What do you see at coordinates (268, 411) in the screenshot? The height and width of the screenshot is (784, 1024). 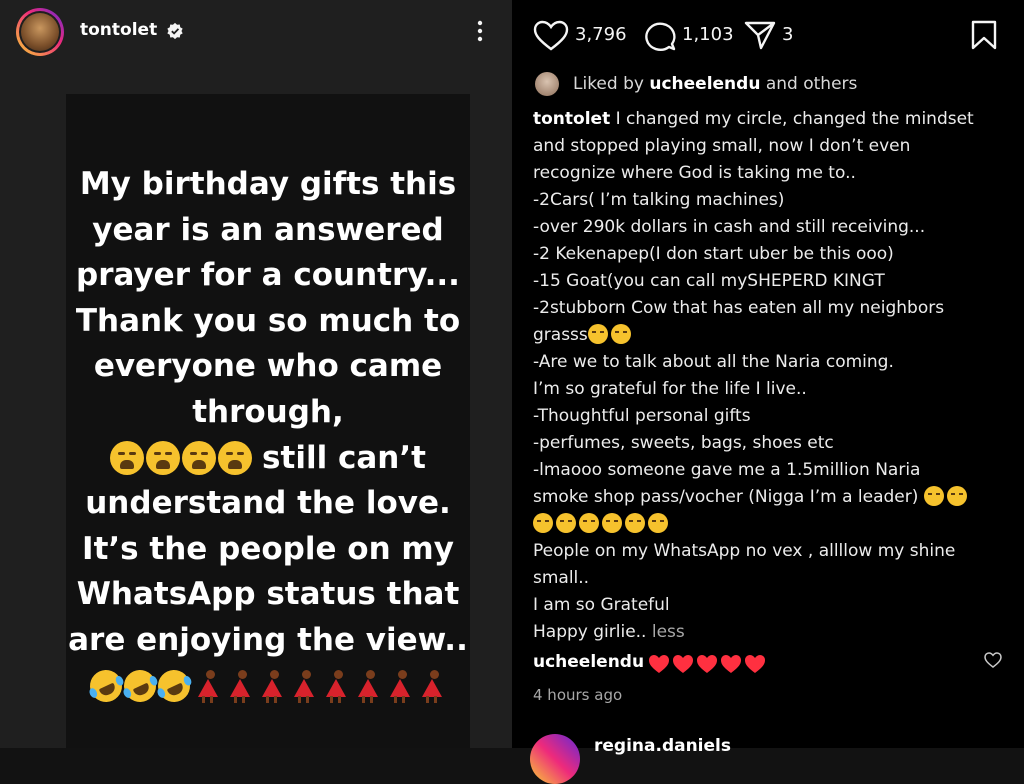 I see `story-line: through,` at bounding box center [268, 411].